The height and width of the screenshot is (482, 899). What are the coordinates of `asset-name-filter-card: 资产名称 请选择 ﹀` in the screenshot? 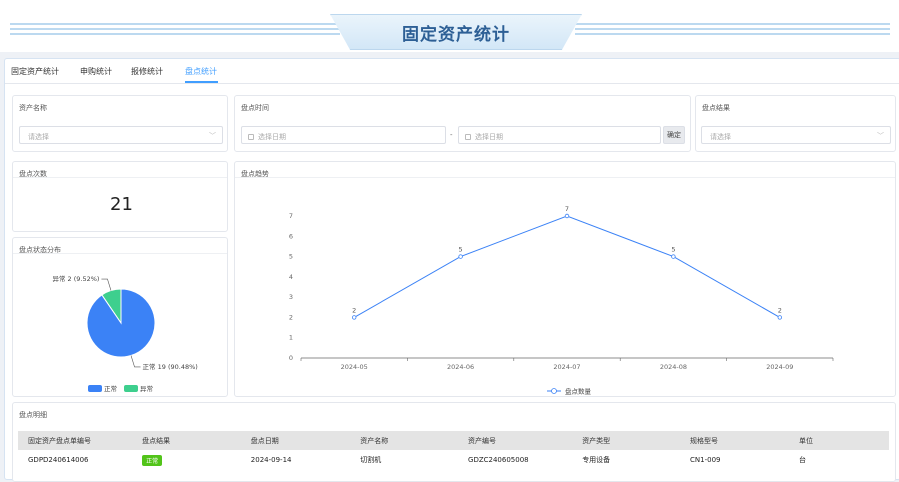 It's located at (120, 123).